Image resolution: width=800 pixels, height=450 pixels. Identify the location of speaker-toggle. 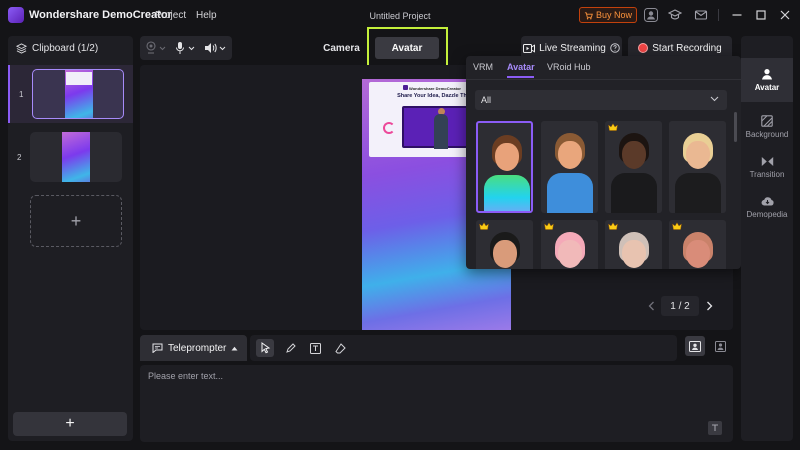
(215, 48).